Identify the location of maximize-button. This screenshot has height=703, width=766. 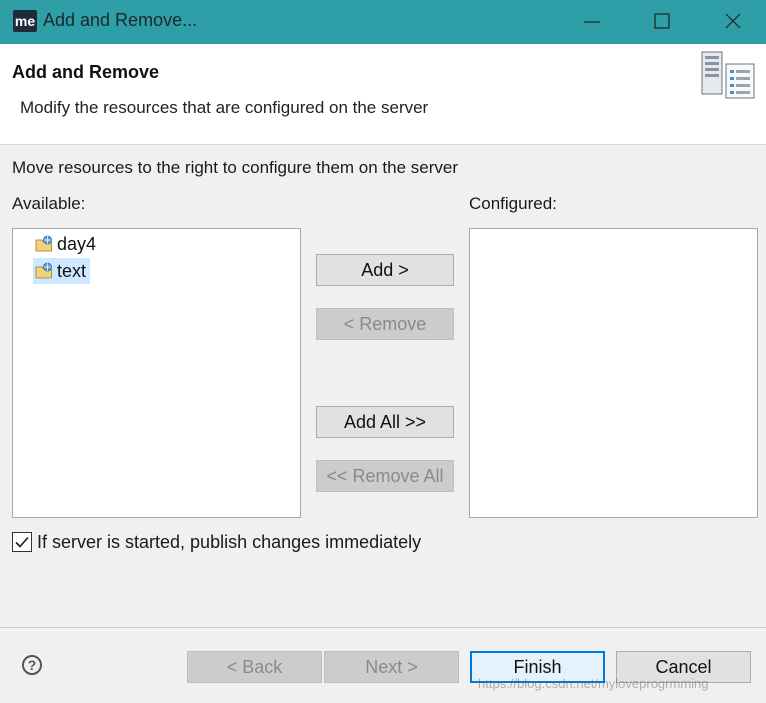
(664, 22).